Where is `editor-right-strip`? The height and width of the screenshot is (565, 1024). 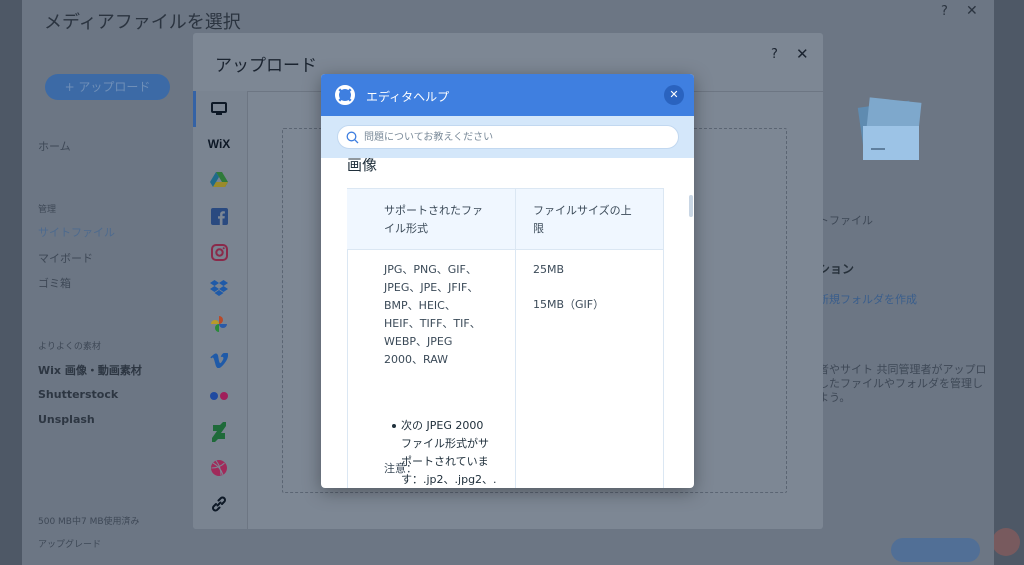 editor-right-strip is located at coordinates (1008, 282).